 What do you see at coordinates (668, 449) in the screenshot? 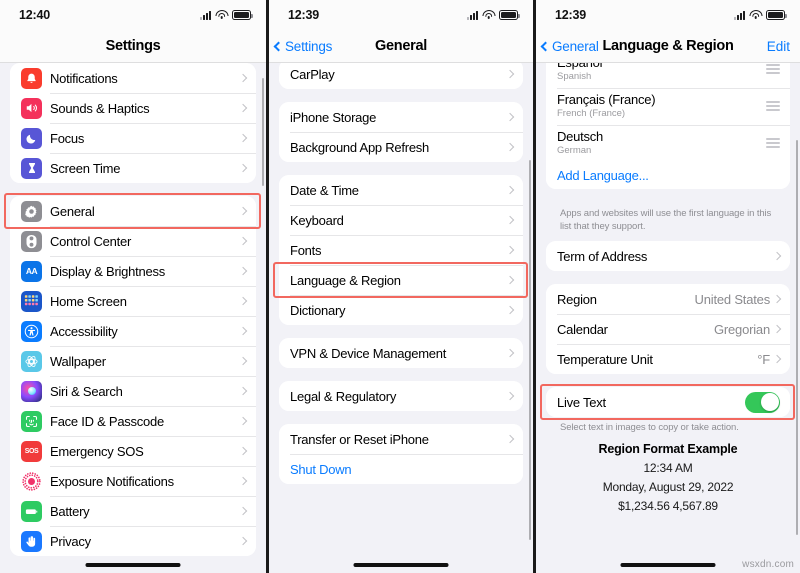
I see `region-format-example-title: Region Format Example` at bounding box center [668, 449].